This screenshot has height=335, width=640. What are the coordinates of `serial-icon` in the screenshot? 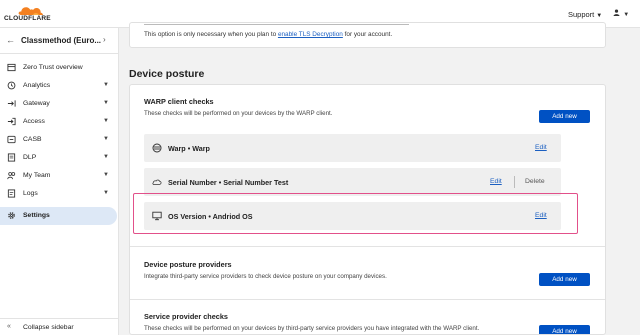 It's located at (157, 182).